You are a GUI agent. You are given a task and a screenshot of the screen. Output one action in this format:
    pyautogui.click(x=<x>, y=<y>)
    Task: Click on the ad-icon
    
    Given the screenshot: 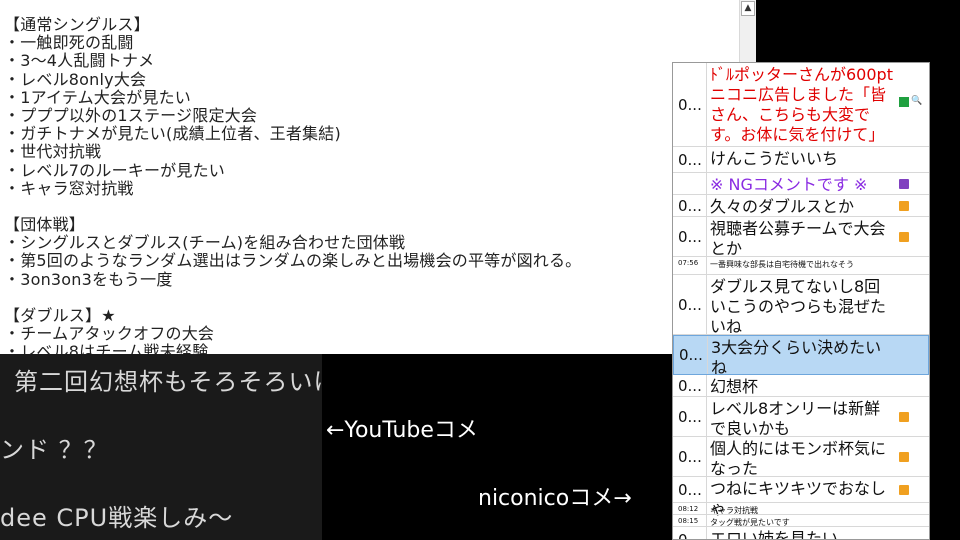 What is the action you would take?
    pyautogui.click(x=904, y=102)
    